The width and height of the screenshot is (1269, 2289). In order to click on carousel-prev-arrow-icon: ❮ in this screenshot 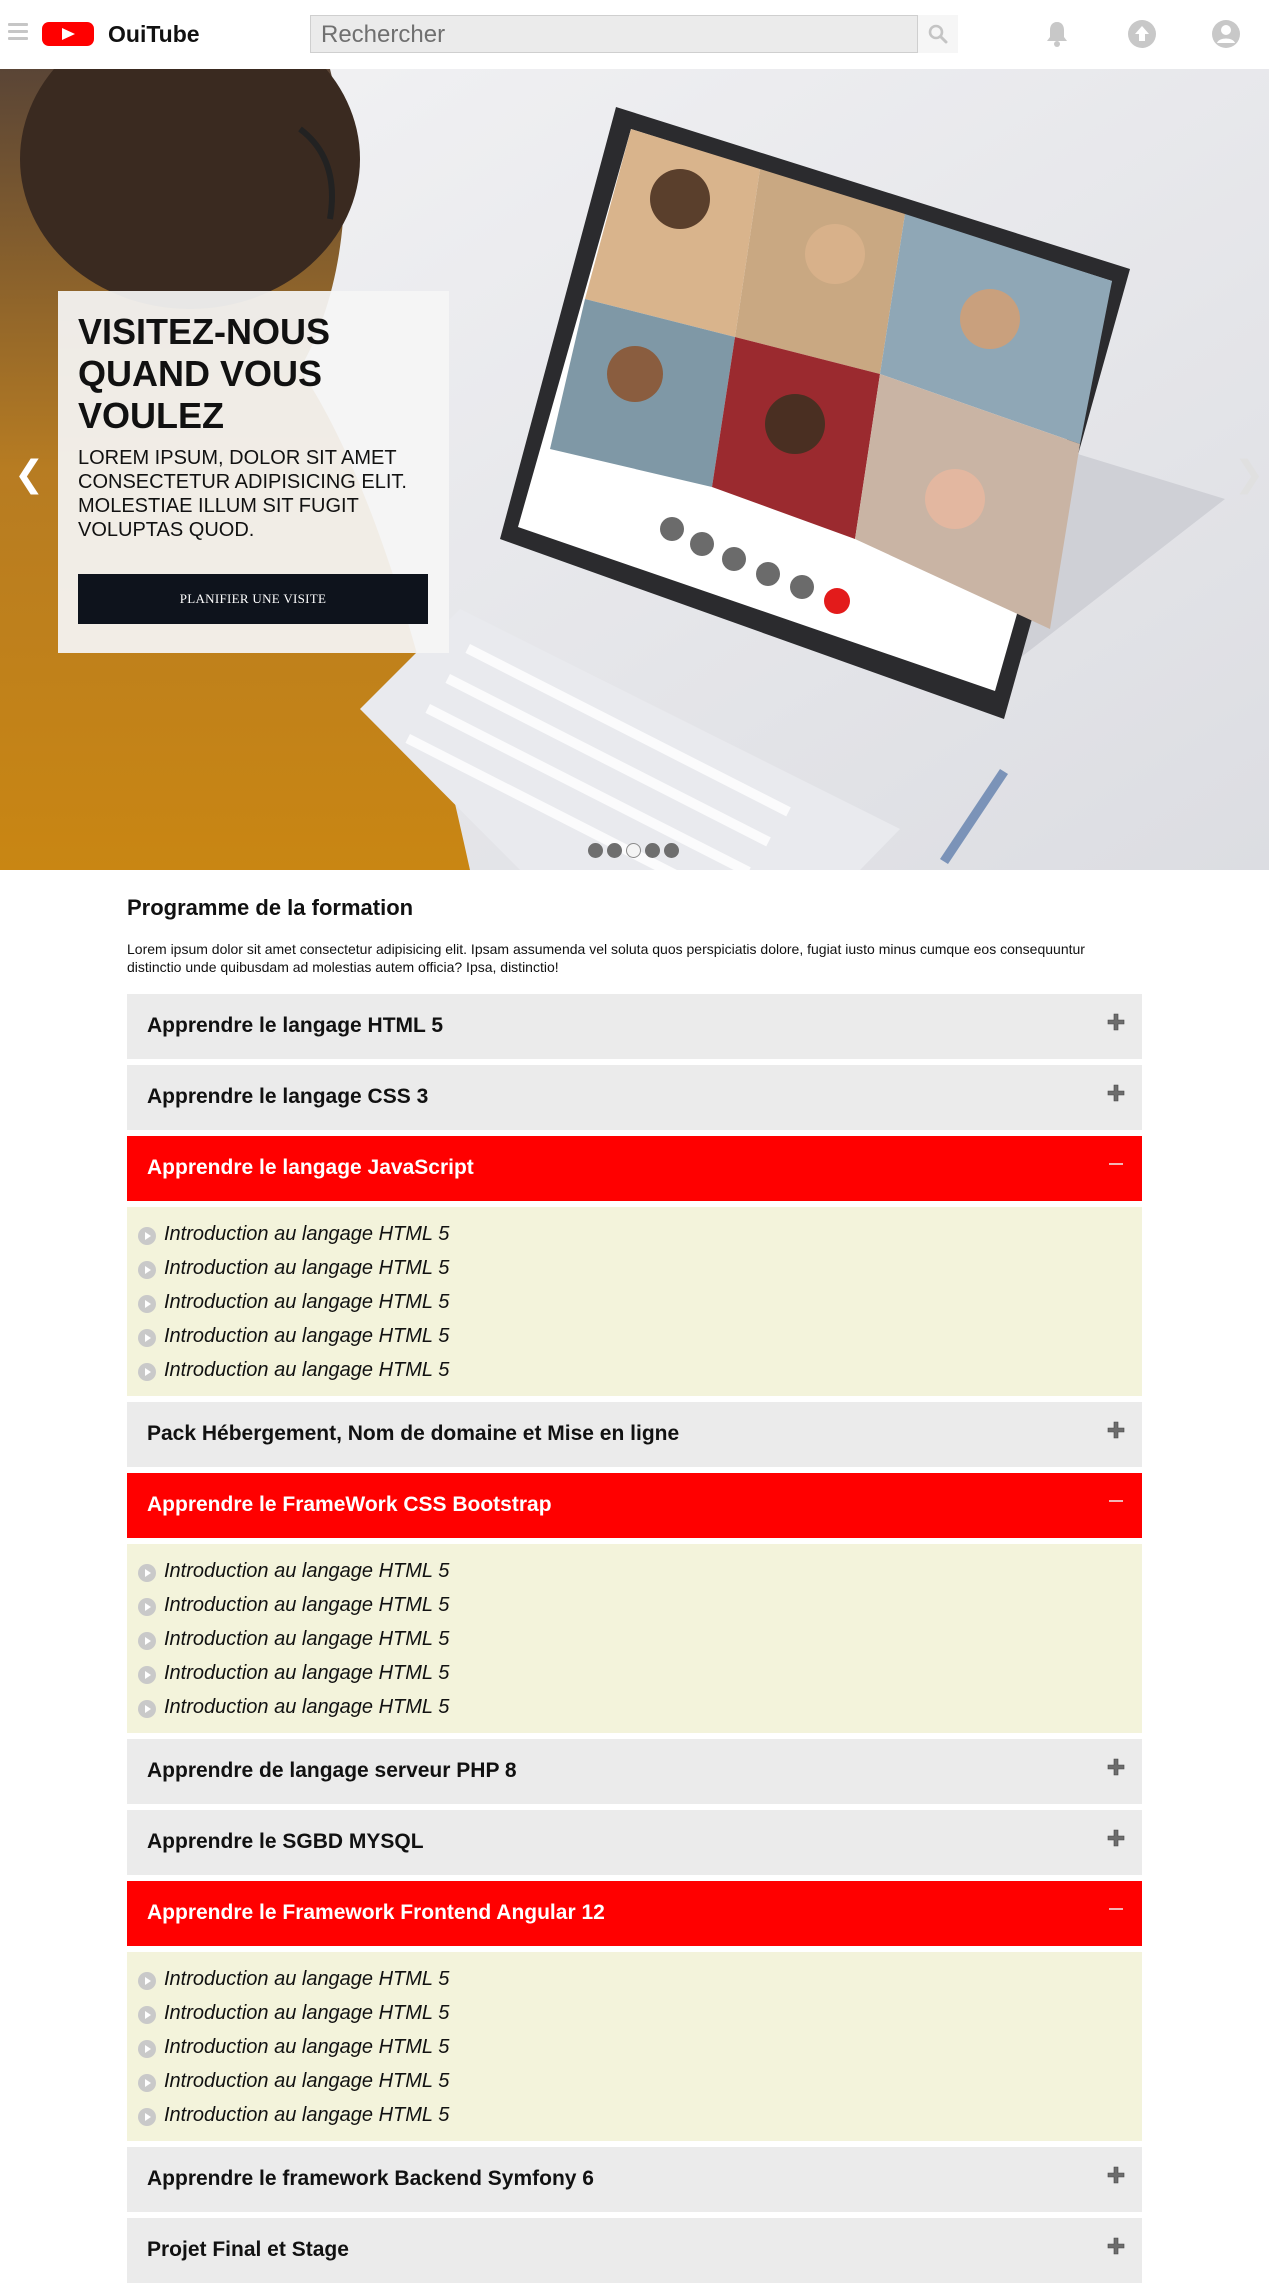, I will do `click(29, 475)`.